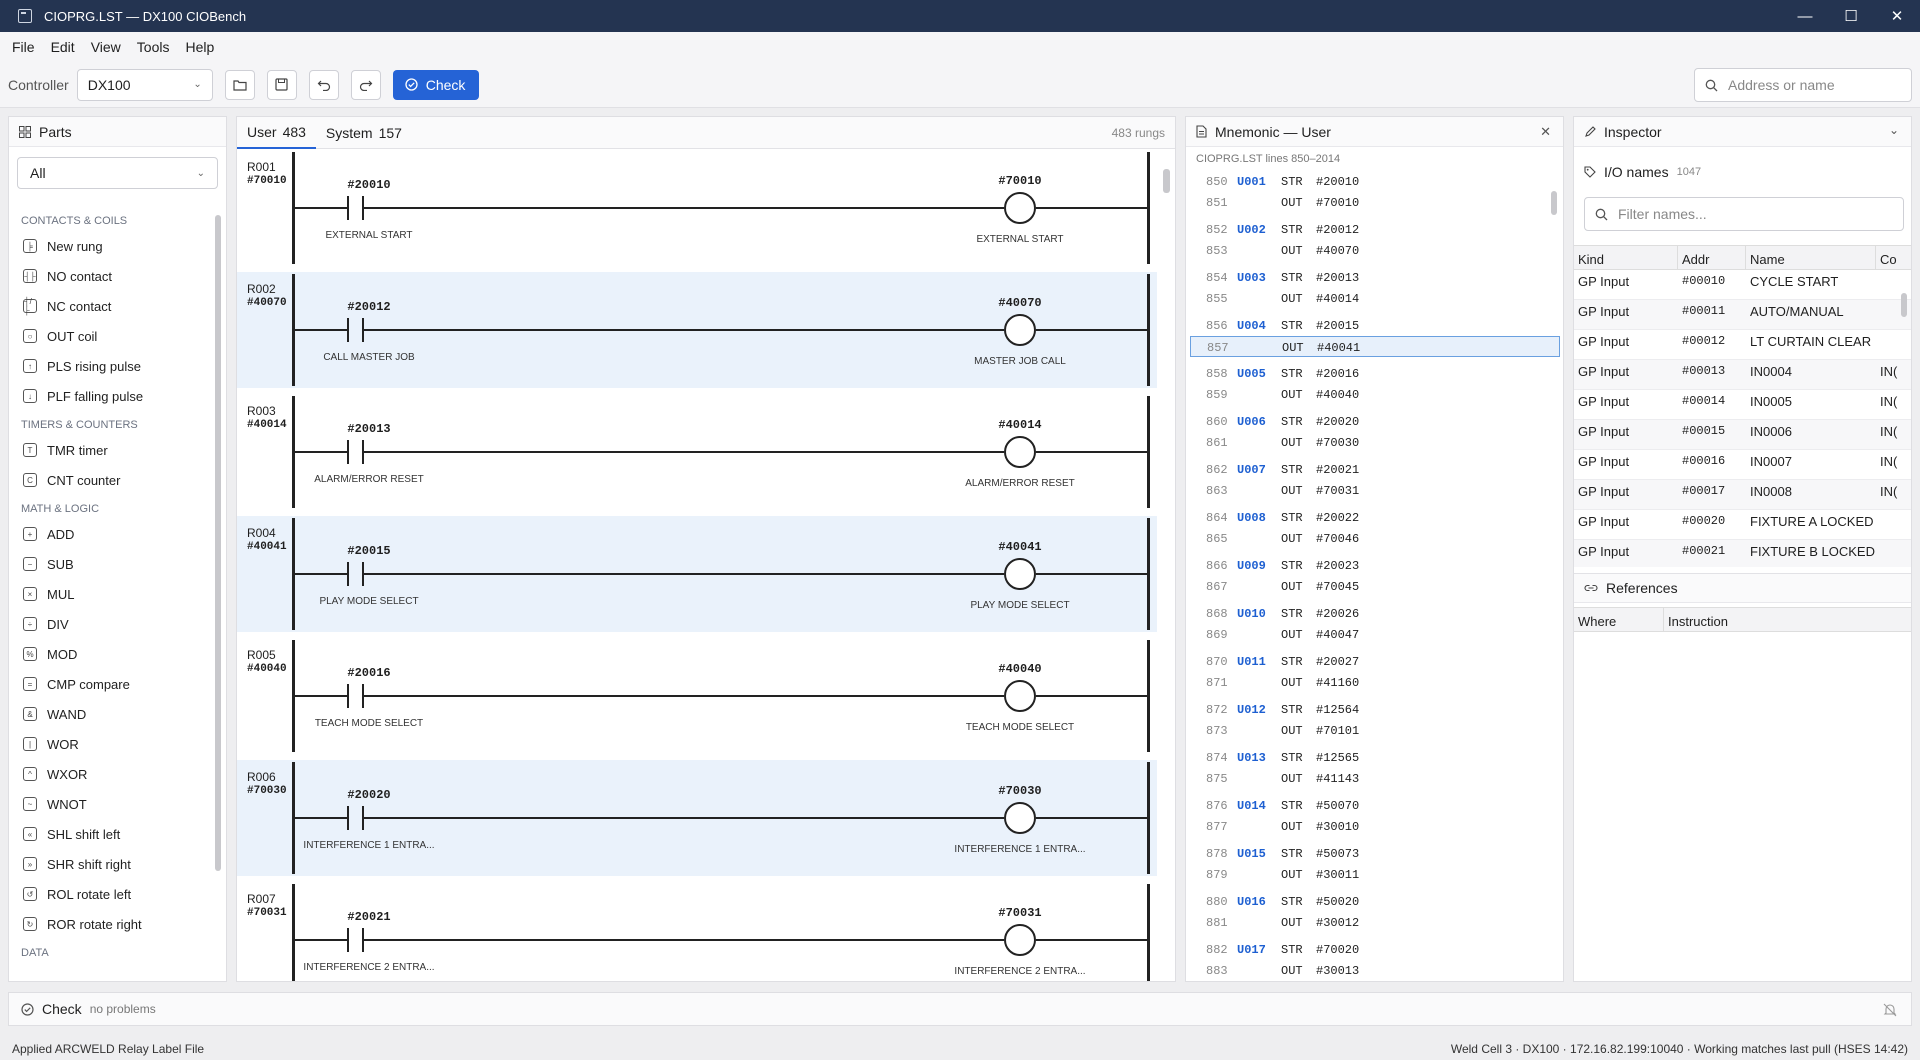 This screenshot has width=1920, height=1060. What do you see at coordinates (1251, 950) in the screenshot?
I see `step-label: U017` at bounding box center [1251, 950].